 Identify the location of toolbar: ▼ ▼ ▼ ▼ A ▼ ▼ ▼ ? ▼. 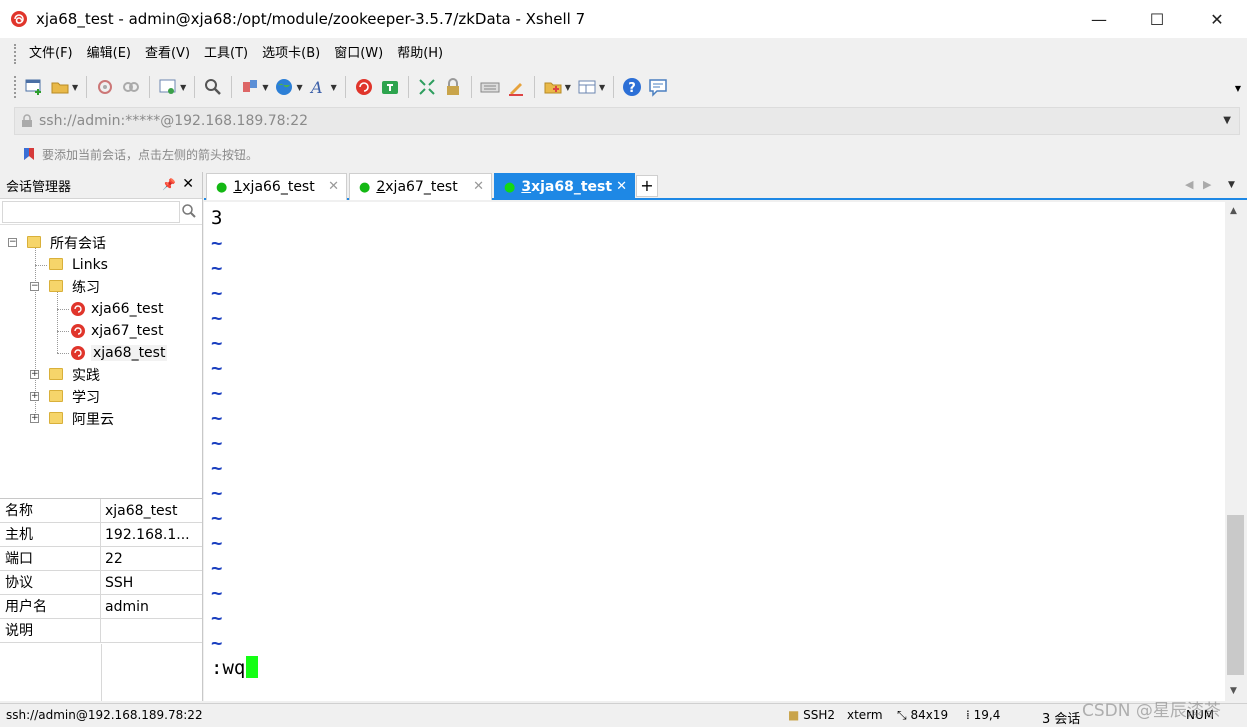
(623, 87).